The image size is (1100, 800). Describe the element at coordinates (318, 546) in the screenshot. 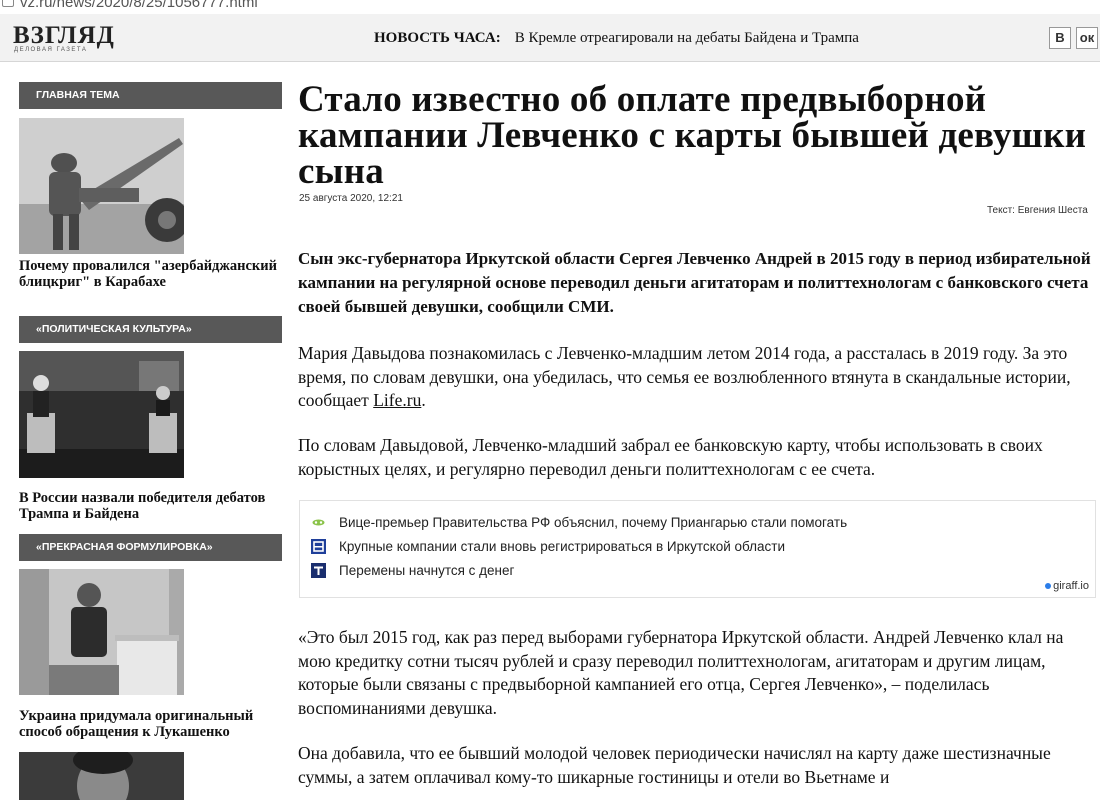

I see `blue-b-icon` at that location.